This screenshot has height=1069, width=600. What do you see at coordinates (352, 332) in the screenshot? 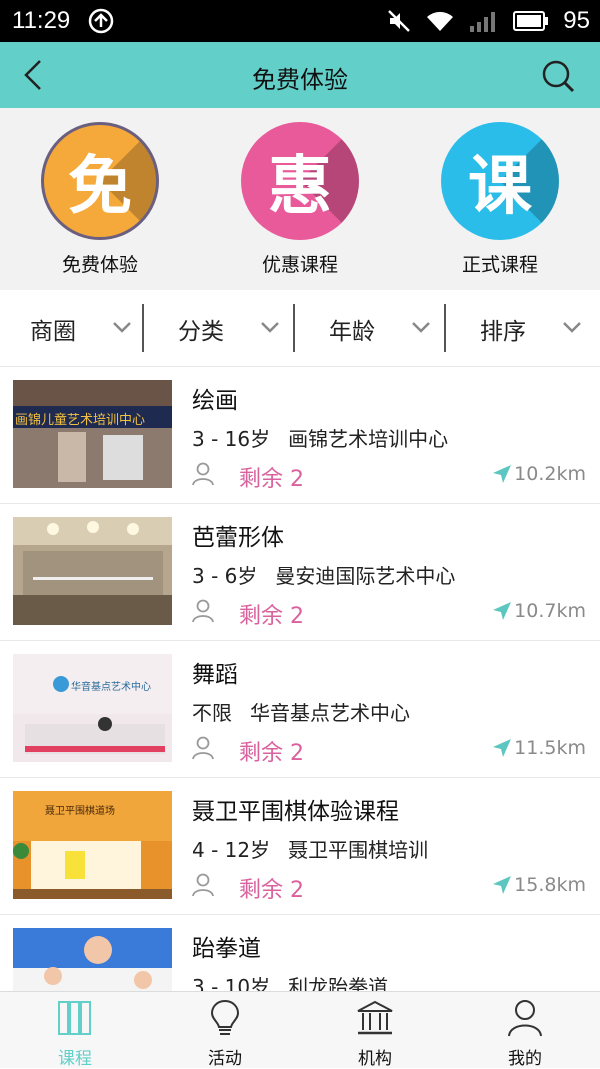
I see `filter-label: 年龄` at bounding box center [352, 332].